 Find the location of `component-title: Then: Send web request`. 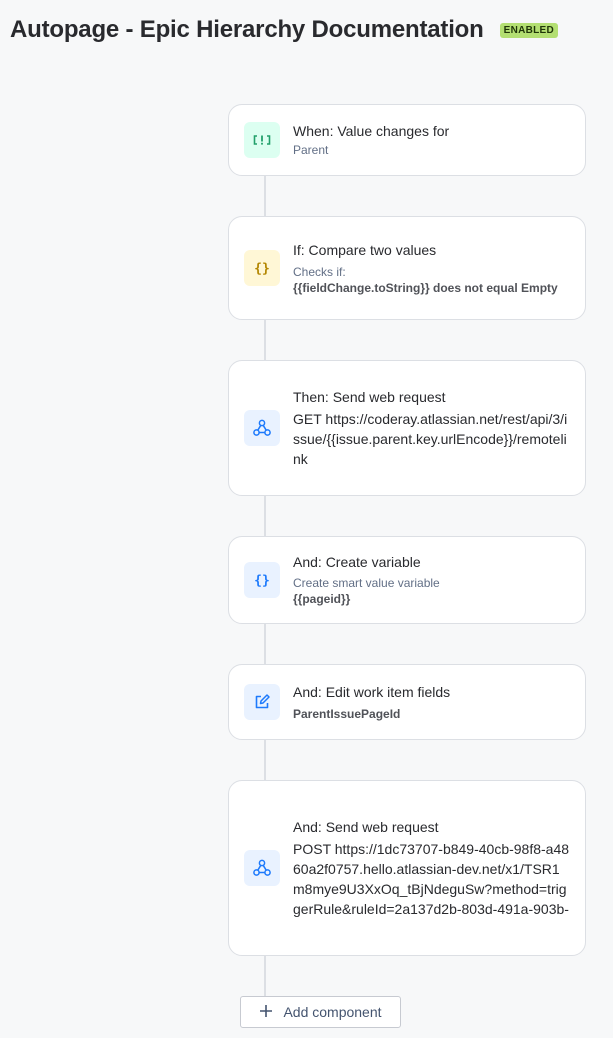

component-title: Then: Send web request is located at coordinates (369, 396).